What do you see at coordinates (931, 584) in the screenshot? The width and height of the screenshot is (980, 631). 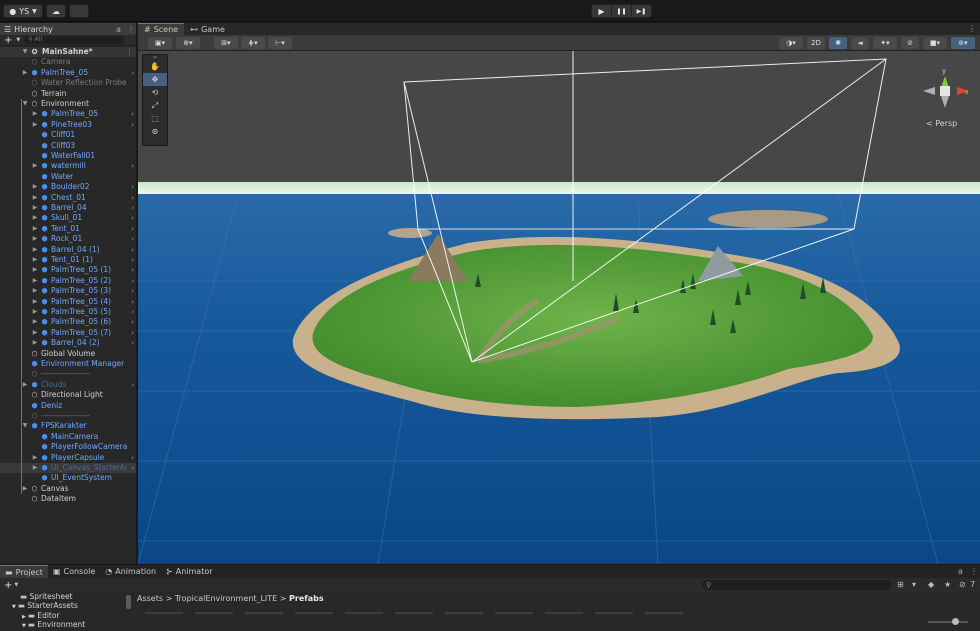 I see `label-icon: ◆` at bounding box center [931, 584].